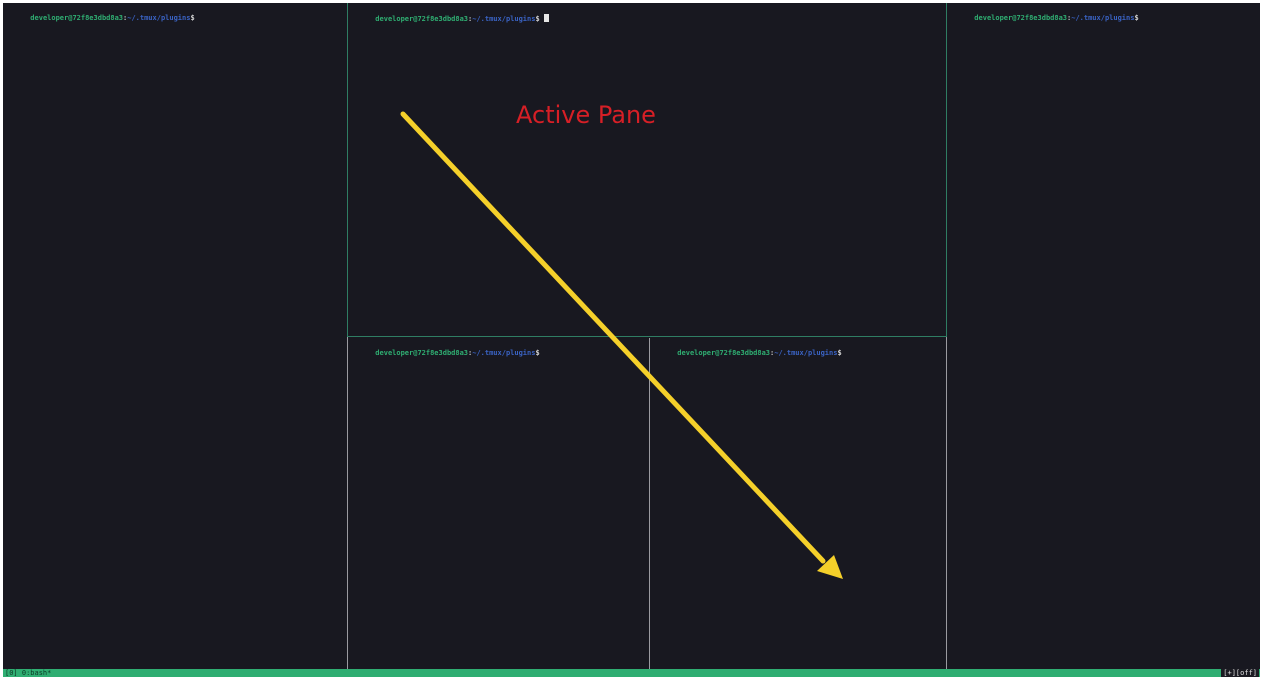 The width and height of the screenshot is (1263, 680). I want to click on pane-border-right-vertical-bottom, so click(946, 503).